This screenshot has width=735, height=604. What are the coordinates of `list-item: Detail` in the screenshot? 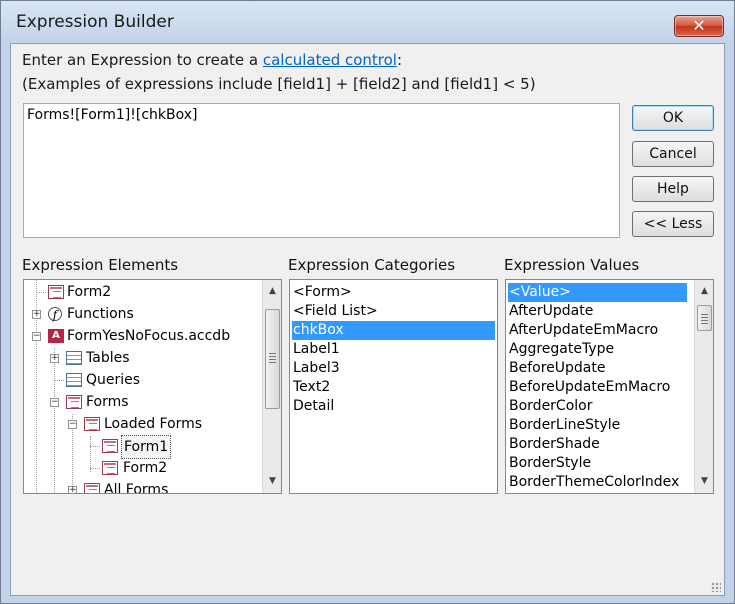 It's located at (393, 406).